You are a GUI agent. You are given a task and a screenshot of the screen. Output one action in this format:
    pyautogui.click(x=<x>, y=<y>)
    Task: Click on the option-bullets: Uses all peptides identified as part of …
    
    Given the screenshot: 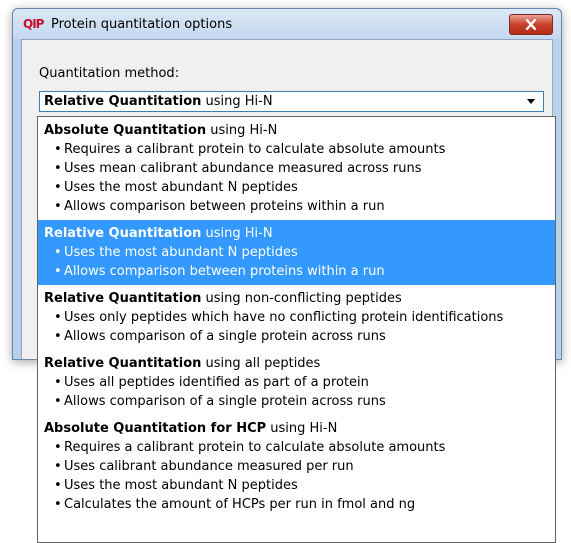 What is the action you would take?
    pyautogui.click(x=299, y=392)
    